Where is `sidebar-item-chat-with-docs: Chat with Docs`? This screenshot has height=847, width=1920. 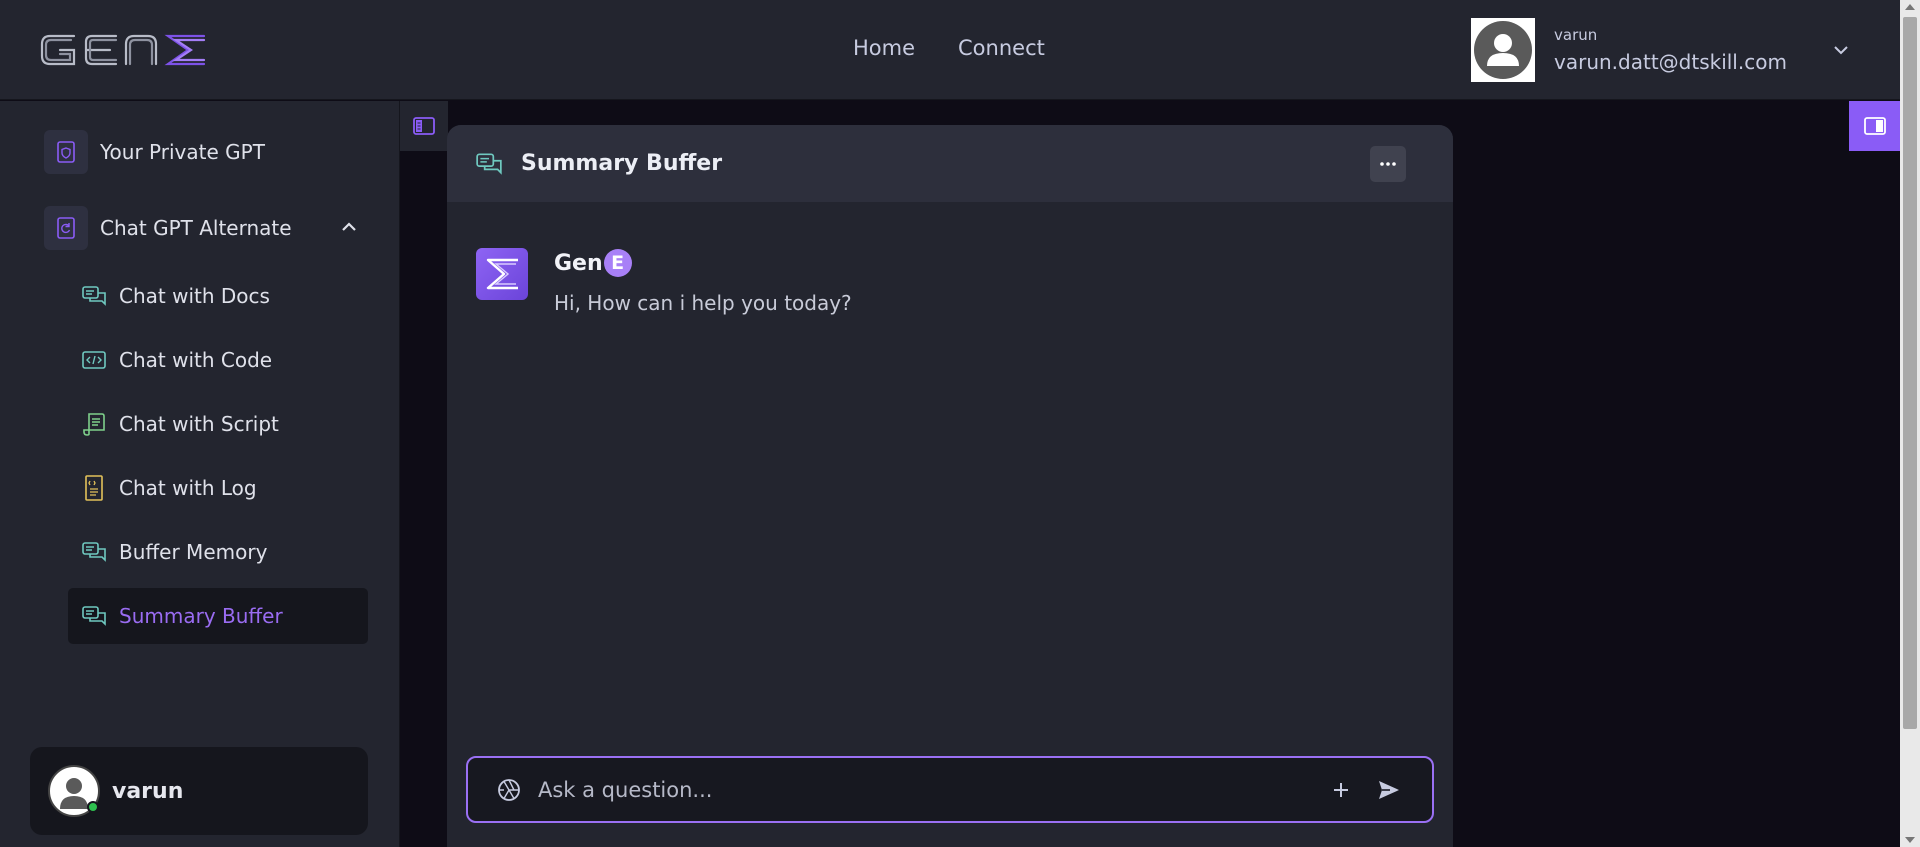 sidebar-item-chat-with-docs: Chat with Docs is located at coordinates (218, 296).